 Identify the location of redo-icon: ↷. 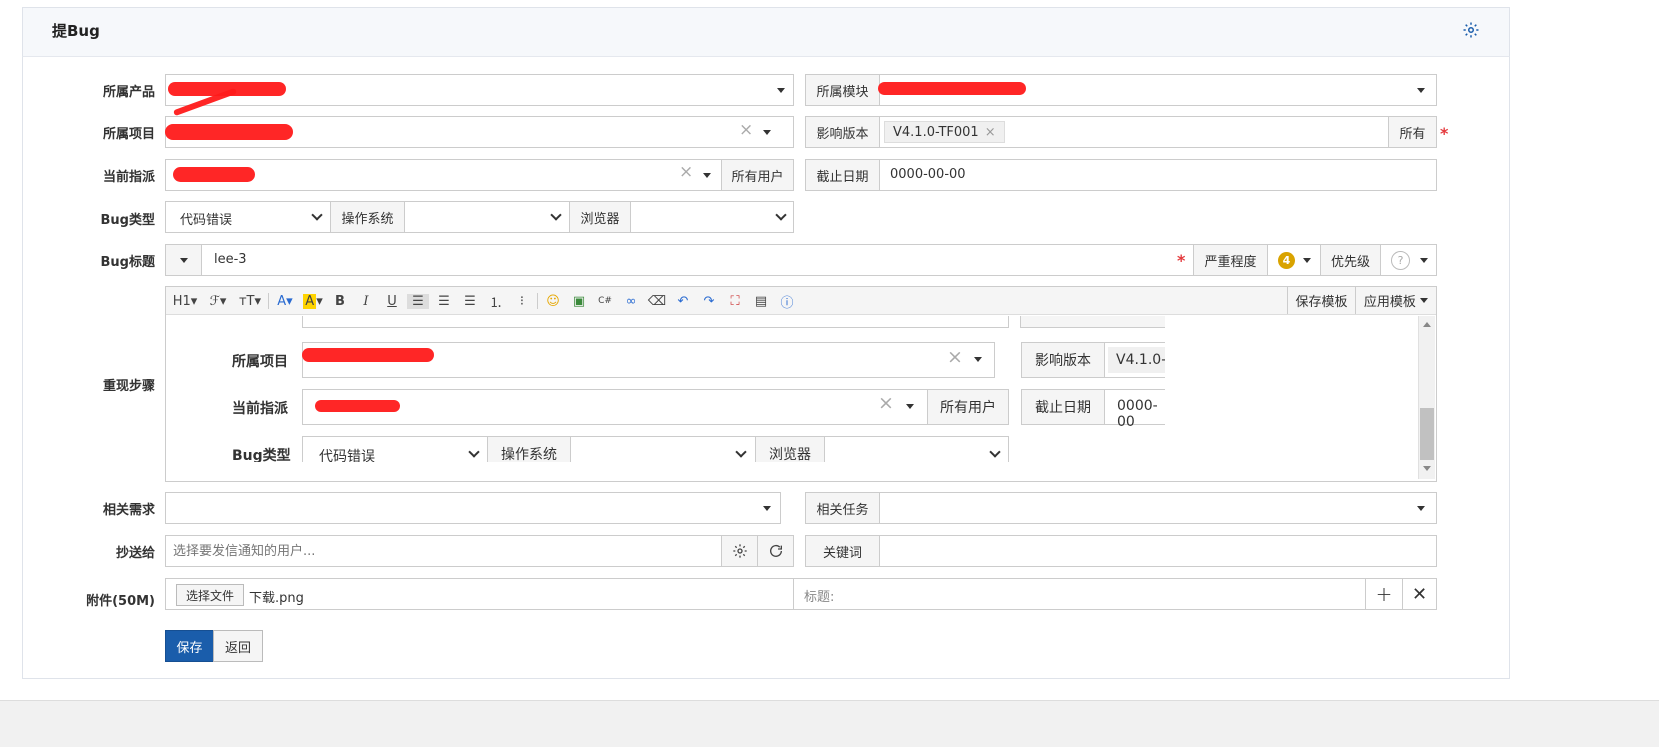
(709, 301).